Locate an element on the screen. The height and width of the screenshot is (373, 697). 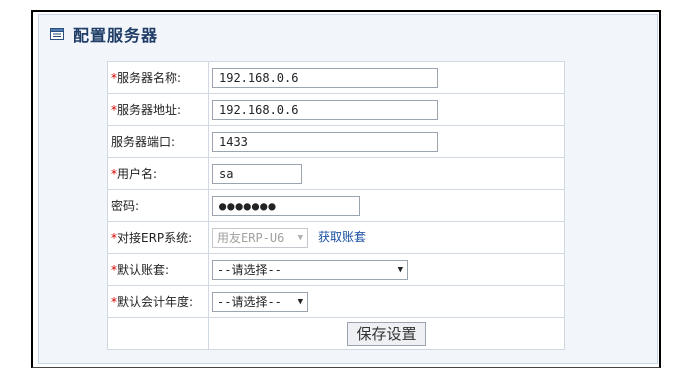
row-erp-system: *对接ERP系统: 用友ERP-U6 ▼ 获取账套 is located at coordinates (336, 237).